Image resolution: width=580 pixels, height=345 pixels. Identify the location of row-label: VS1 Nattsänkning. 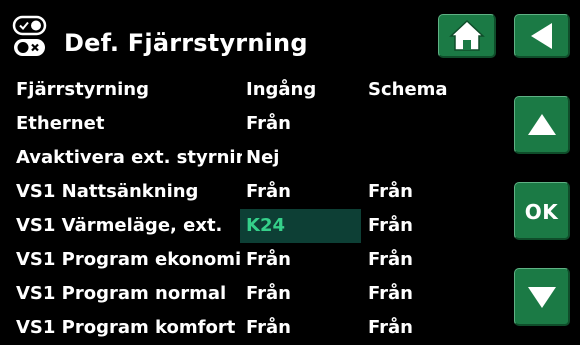
(107, 191).